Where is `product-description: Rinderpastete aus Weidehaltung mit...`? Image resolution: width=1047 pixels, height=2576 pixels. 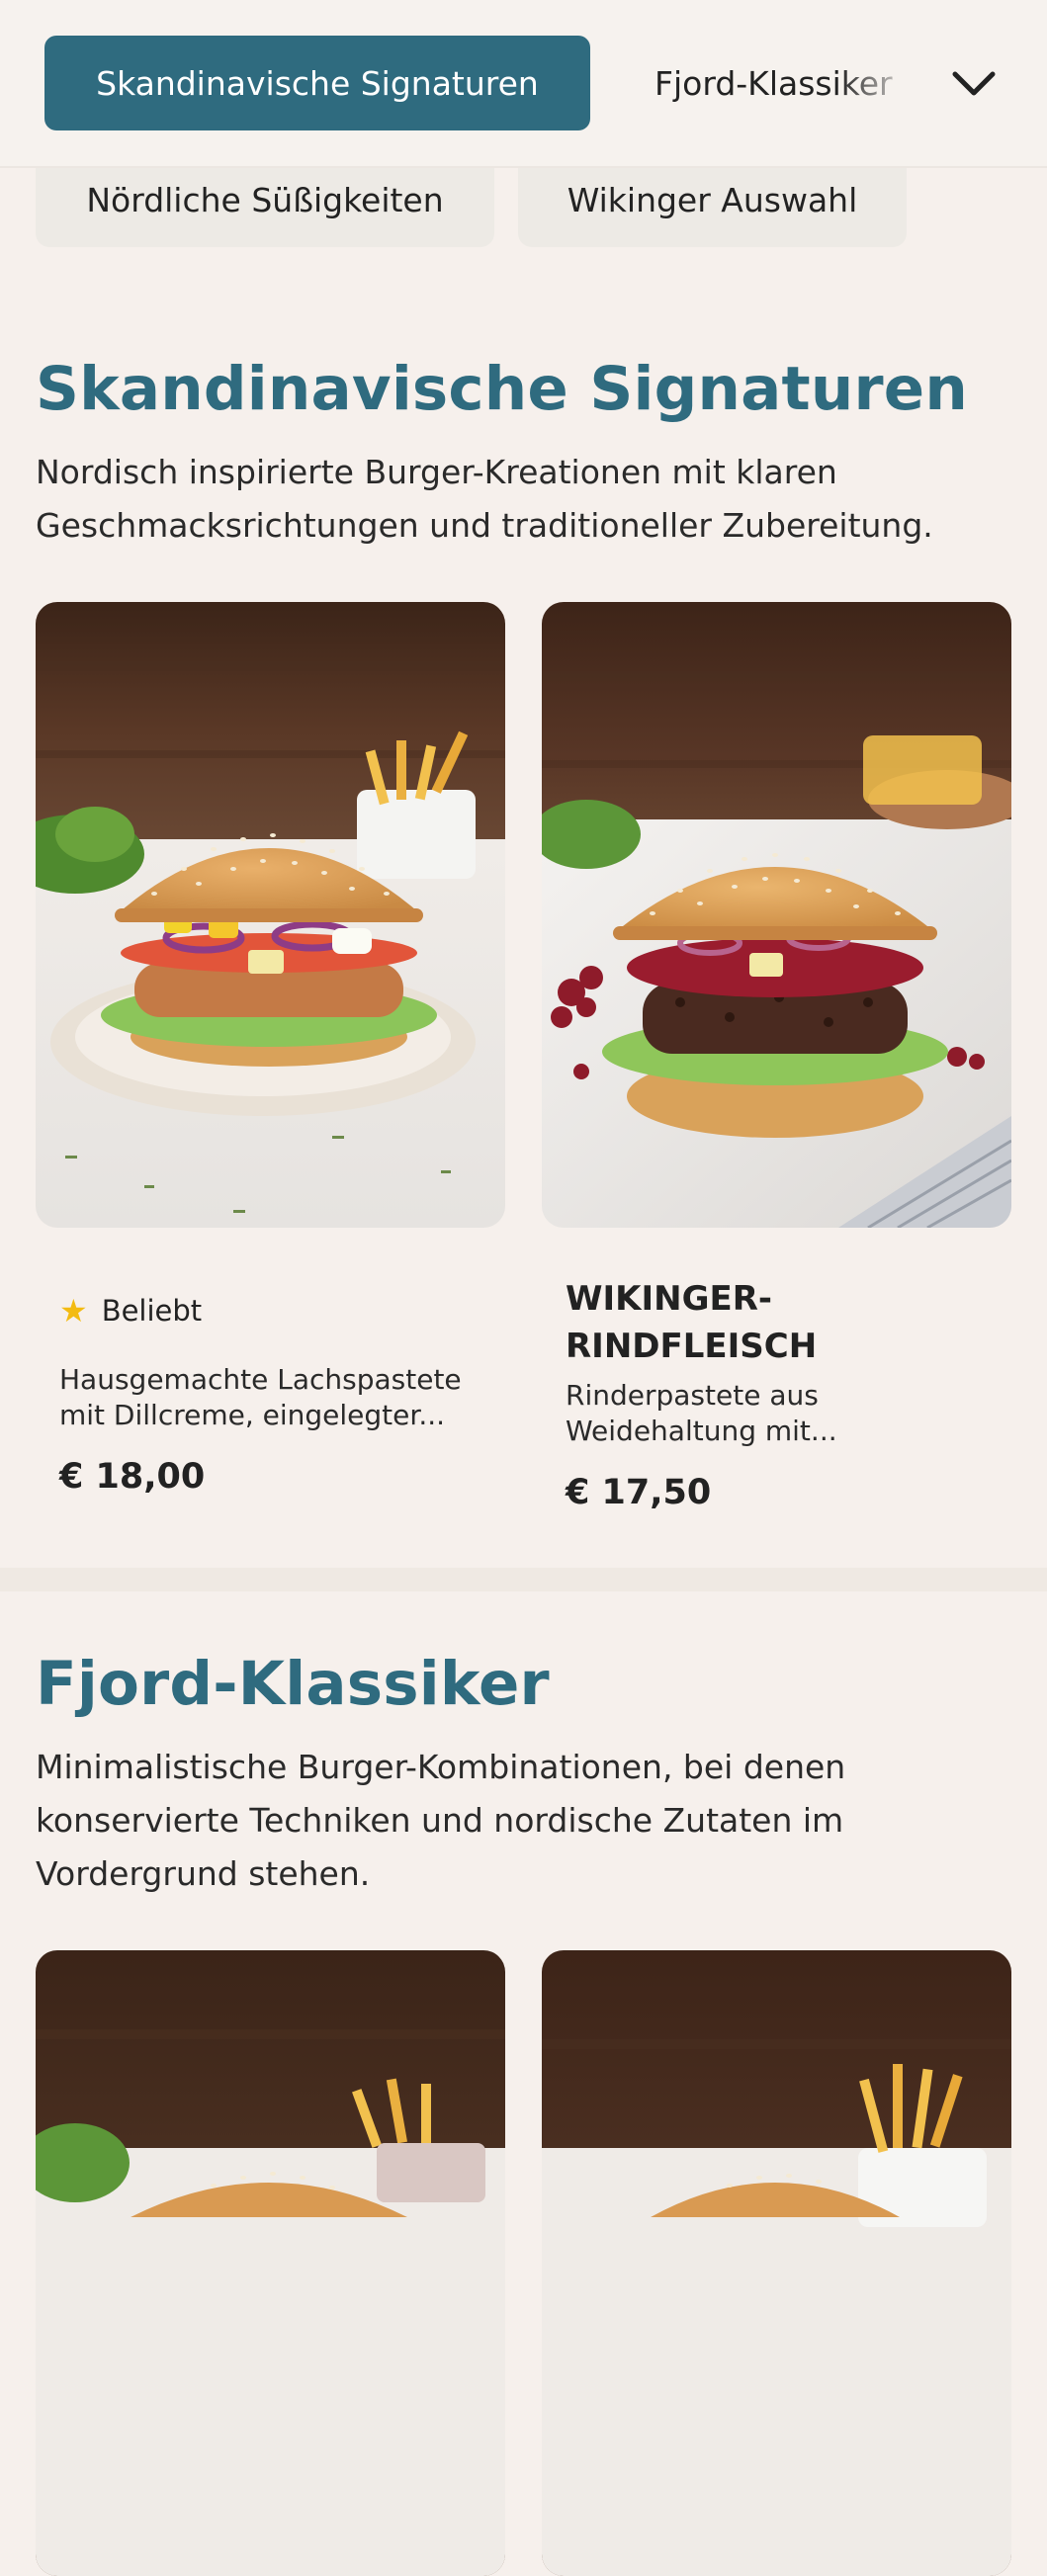
product-description: Rinderpastete aus Weidehaltung mit... is located at coordinates (701, 1413).